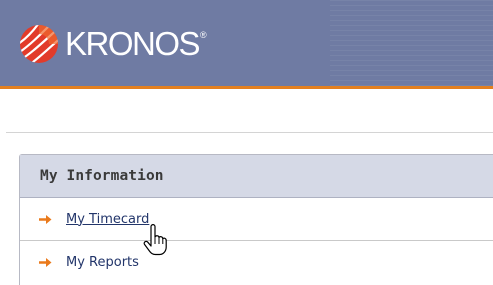 This screenshot has height=285, width=493. What do you see at coordinates (203, 35) in the screenshot?
I see `registered-mark: ®` at bounding box center [203, 35].